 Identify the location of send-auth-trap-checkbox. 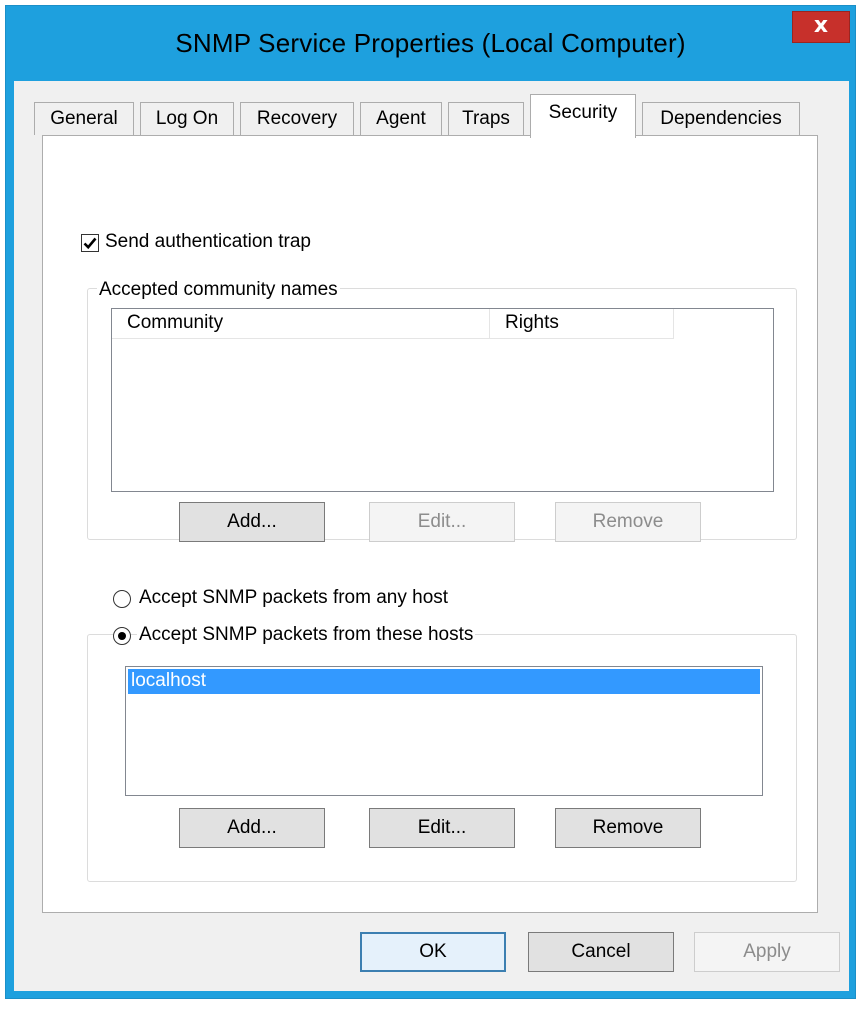
(90, 243).